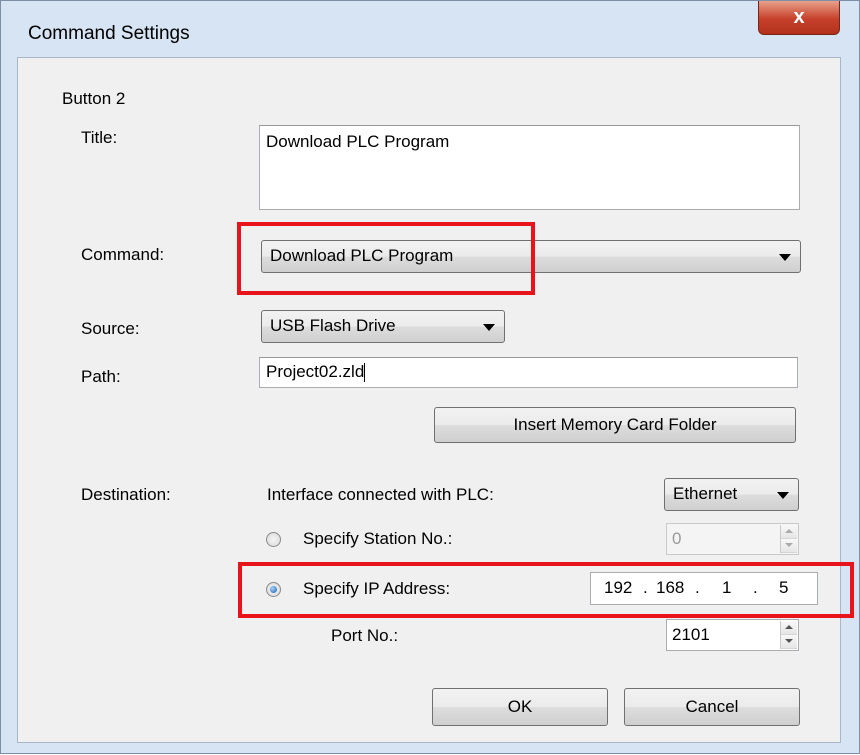  Describe the element at coordinates (378, 538) in the screenshot. I see `station-radio-label: Specify Station No.:` at that location.